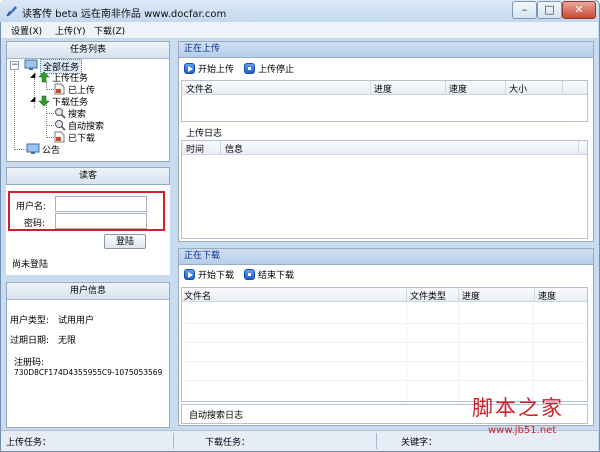 The image size is (600, 452). I want to click on stop-download-button: 结束下载, so click(269, 275).